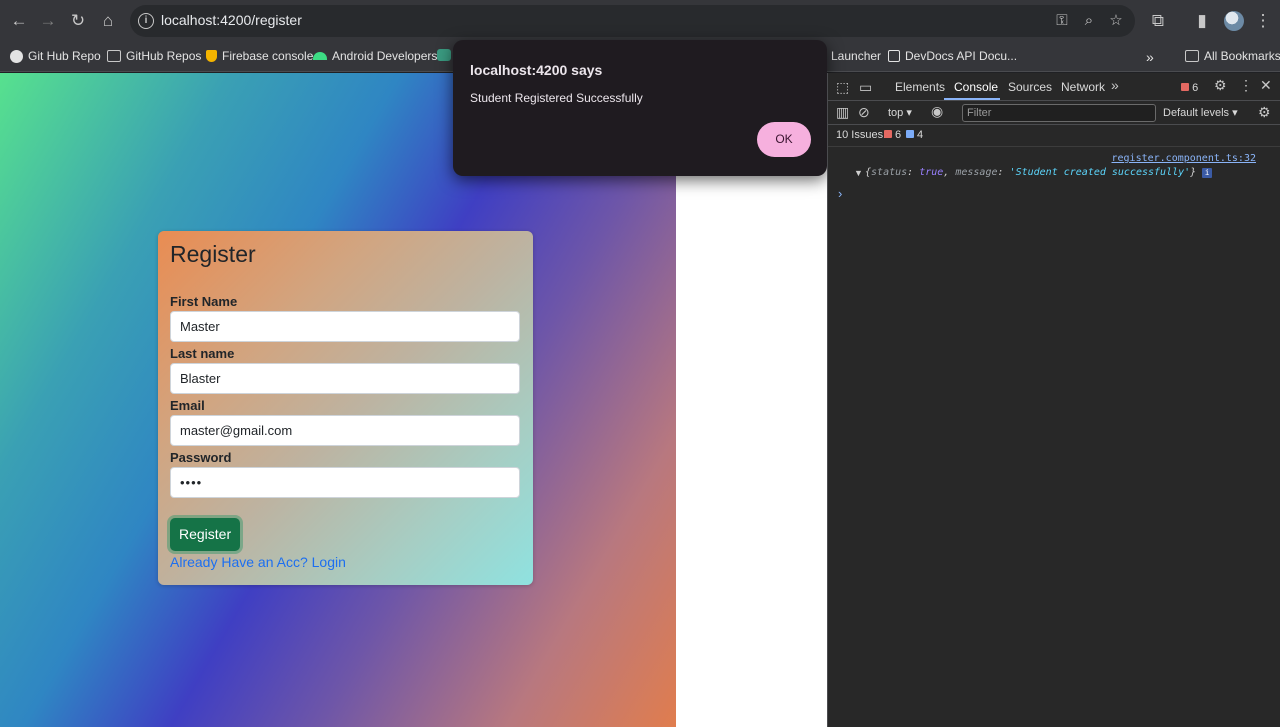 Image resolution: width=1280 pixels, height=727 pixels. What do you see at coordinates (842, 112) in the screenshot?
I see `sidebar-toggle-icon: ▥` at bounding box center [842, 112].